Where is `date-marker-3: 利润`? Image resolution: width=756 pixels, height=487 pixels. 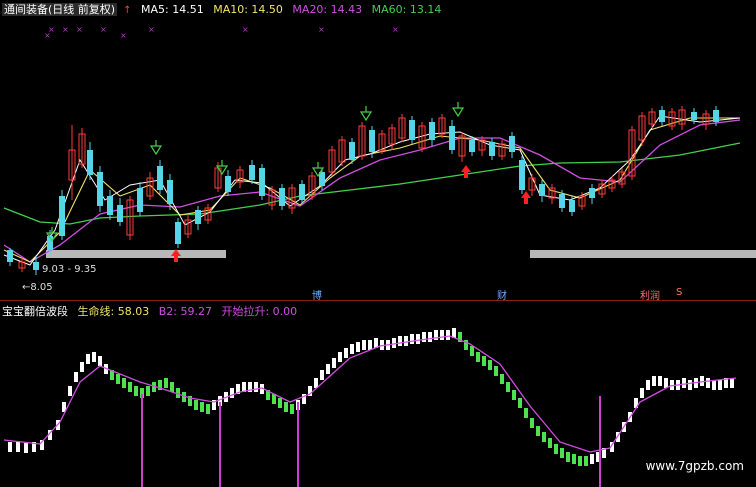 date-marker-3: 利润 is located at coordinates (650, 294).